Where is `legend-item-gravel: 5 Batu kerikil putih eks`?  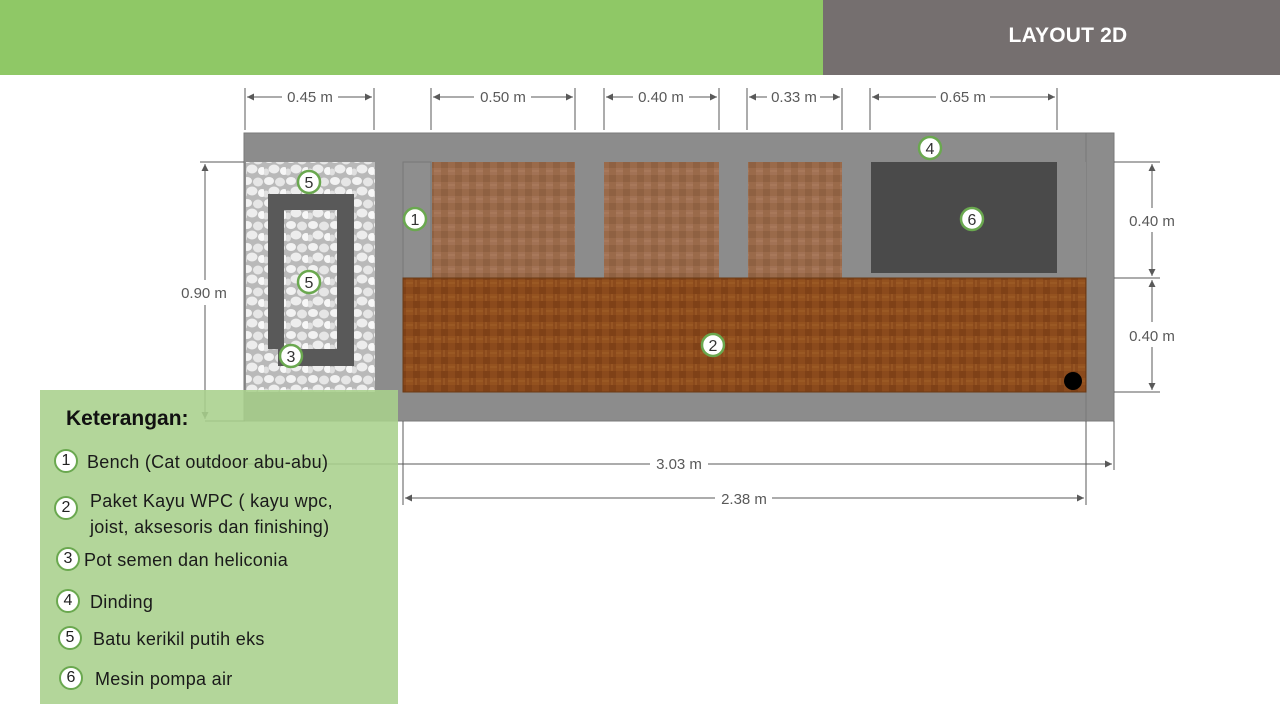
legend-item-gravel: 5 Batu kerikil putih eks is located at coordinates (161, 639).